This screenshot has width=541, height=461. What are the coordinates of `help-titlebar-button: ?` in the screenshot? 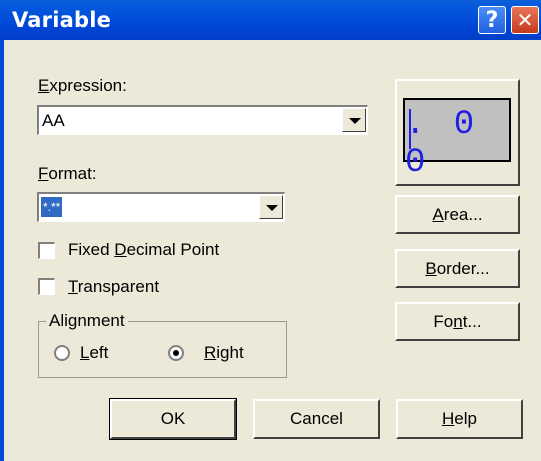 It's located at (492, 20).